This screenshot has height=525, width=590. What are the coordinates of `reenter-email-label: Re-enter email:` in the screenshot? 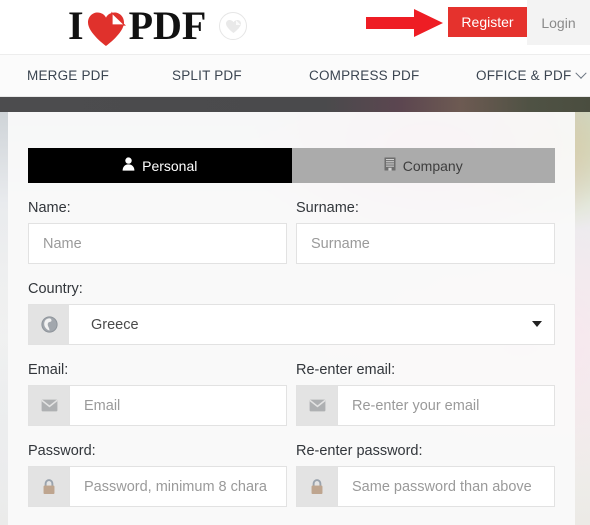 It's located at (346, 370).